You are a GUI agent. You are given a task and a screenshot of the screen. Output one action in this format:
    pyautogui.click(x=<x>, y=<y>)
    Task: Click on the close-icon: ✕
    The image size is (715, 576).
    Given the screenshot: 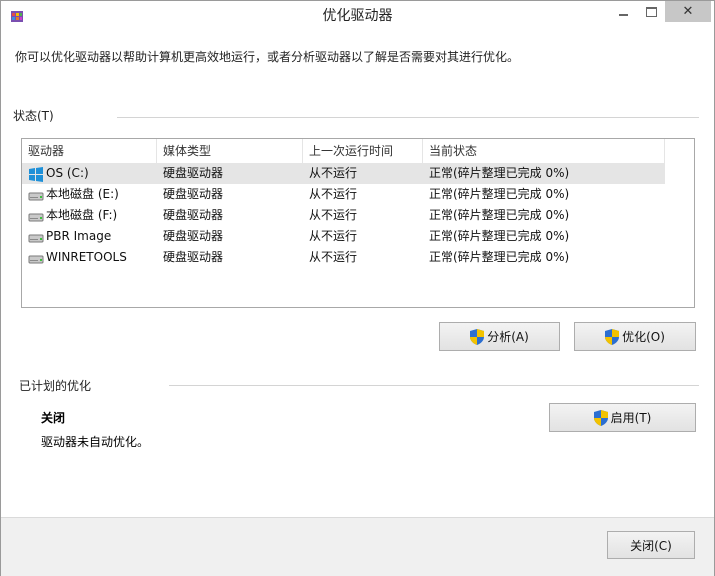 What is the action you would take?
    pyautogui.click(x=688, y=11)
    